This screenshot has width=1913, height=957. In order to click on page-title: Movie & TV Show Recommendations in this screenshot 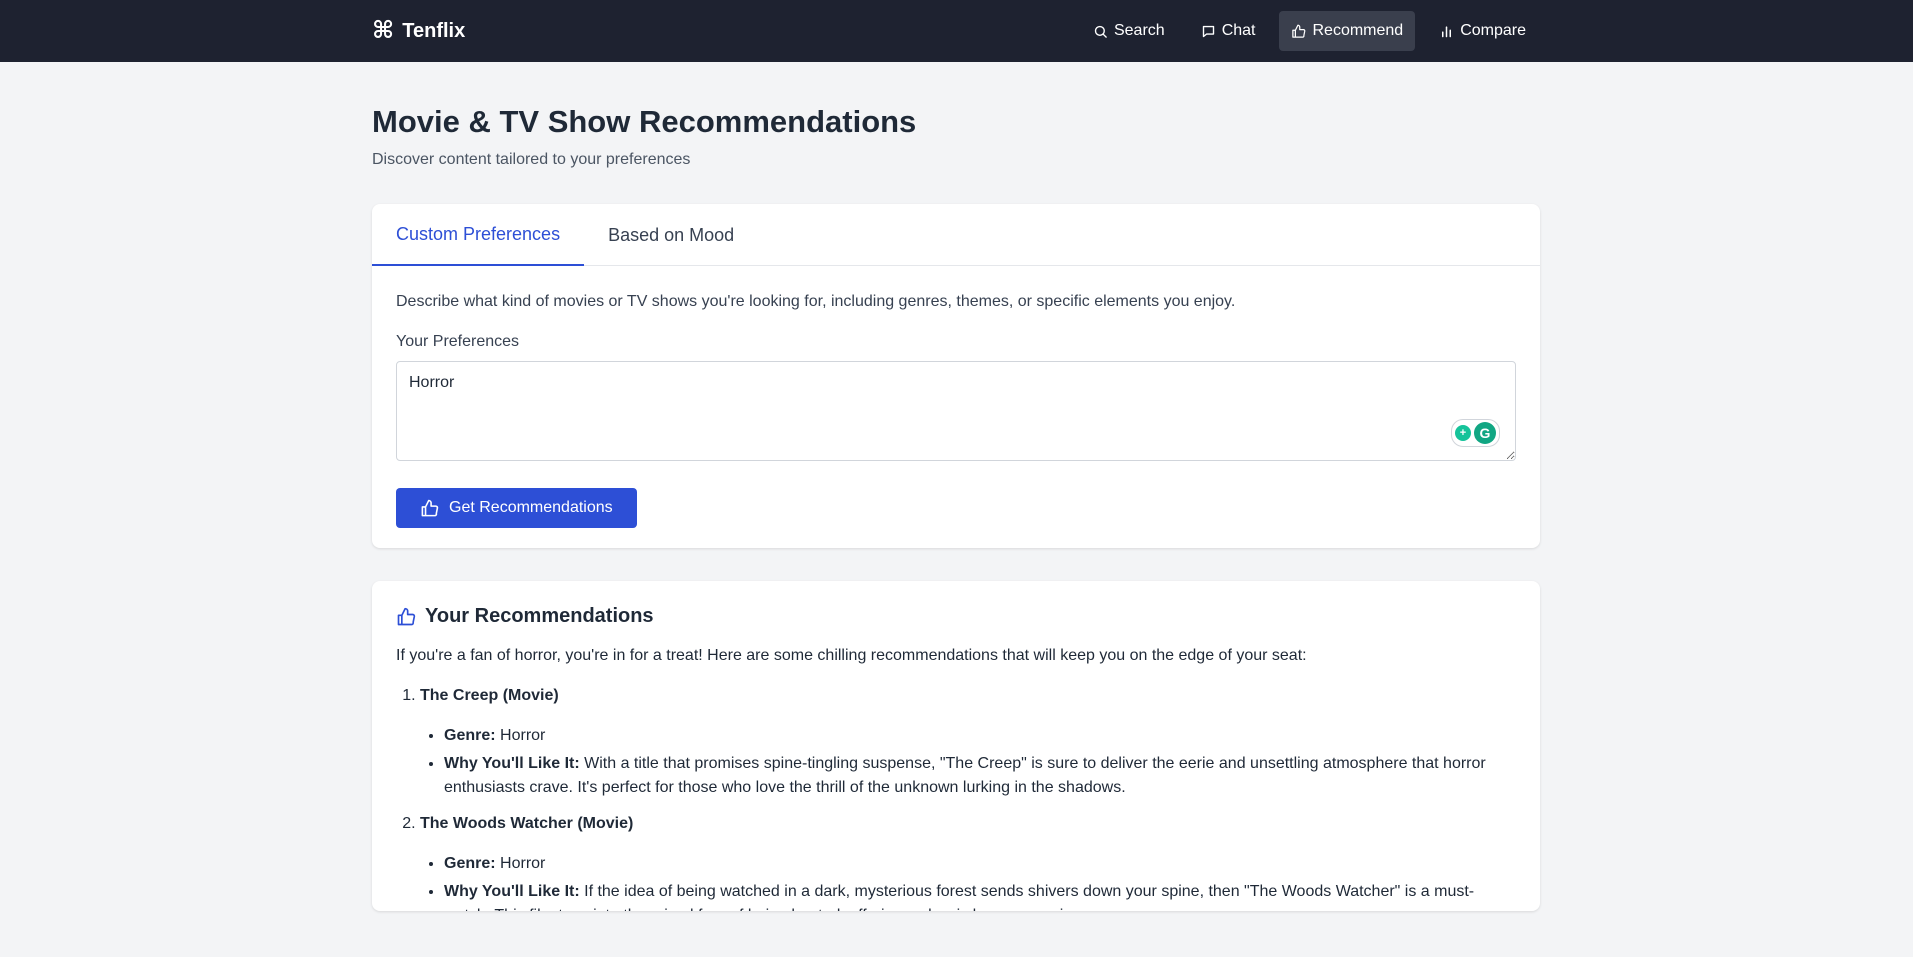, I will do `click(644, 121)`.